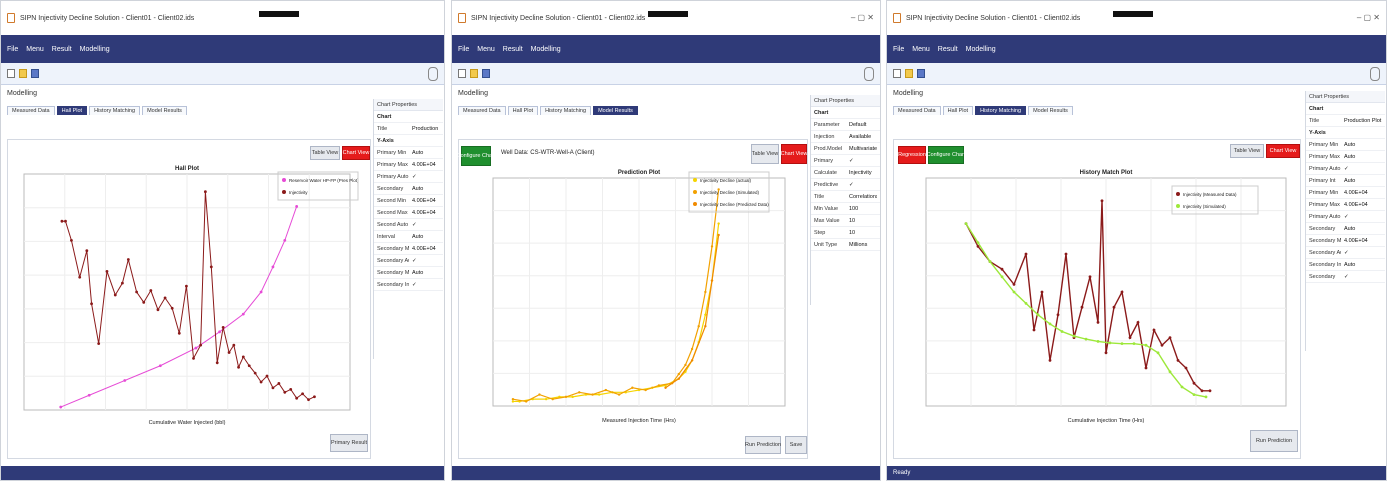 Image resolution: width=1387 pixels, height=481 pixels. Describe the element at coordinates (426, 129) in the screenshot. I see `property-value: Production Plot` at that location.